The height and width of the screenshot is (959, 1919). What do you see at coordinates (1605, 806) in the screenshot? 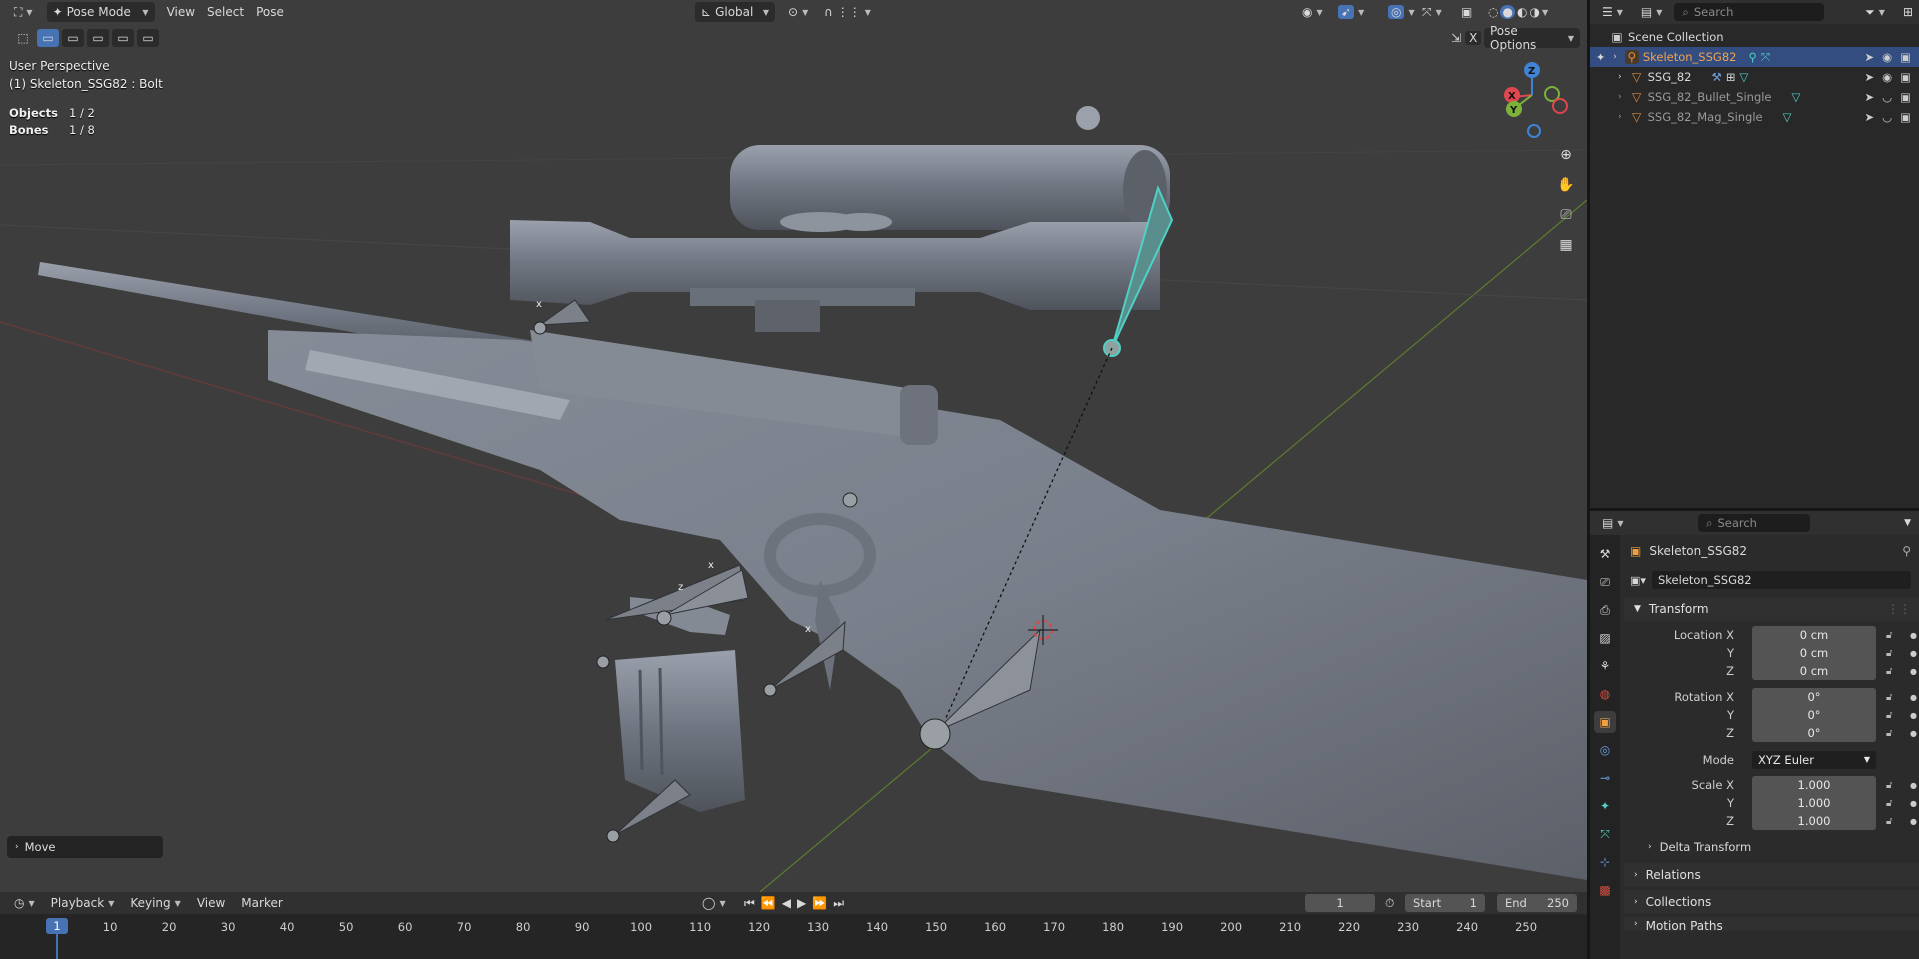
I see `armature-data-tab-icon: ✦` at bounding box center [1605, 806].